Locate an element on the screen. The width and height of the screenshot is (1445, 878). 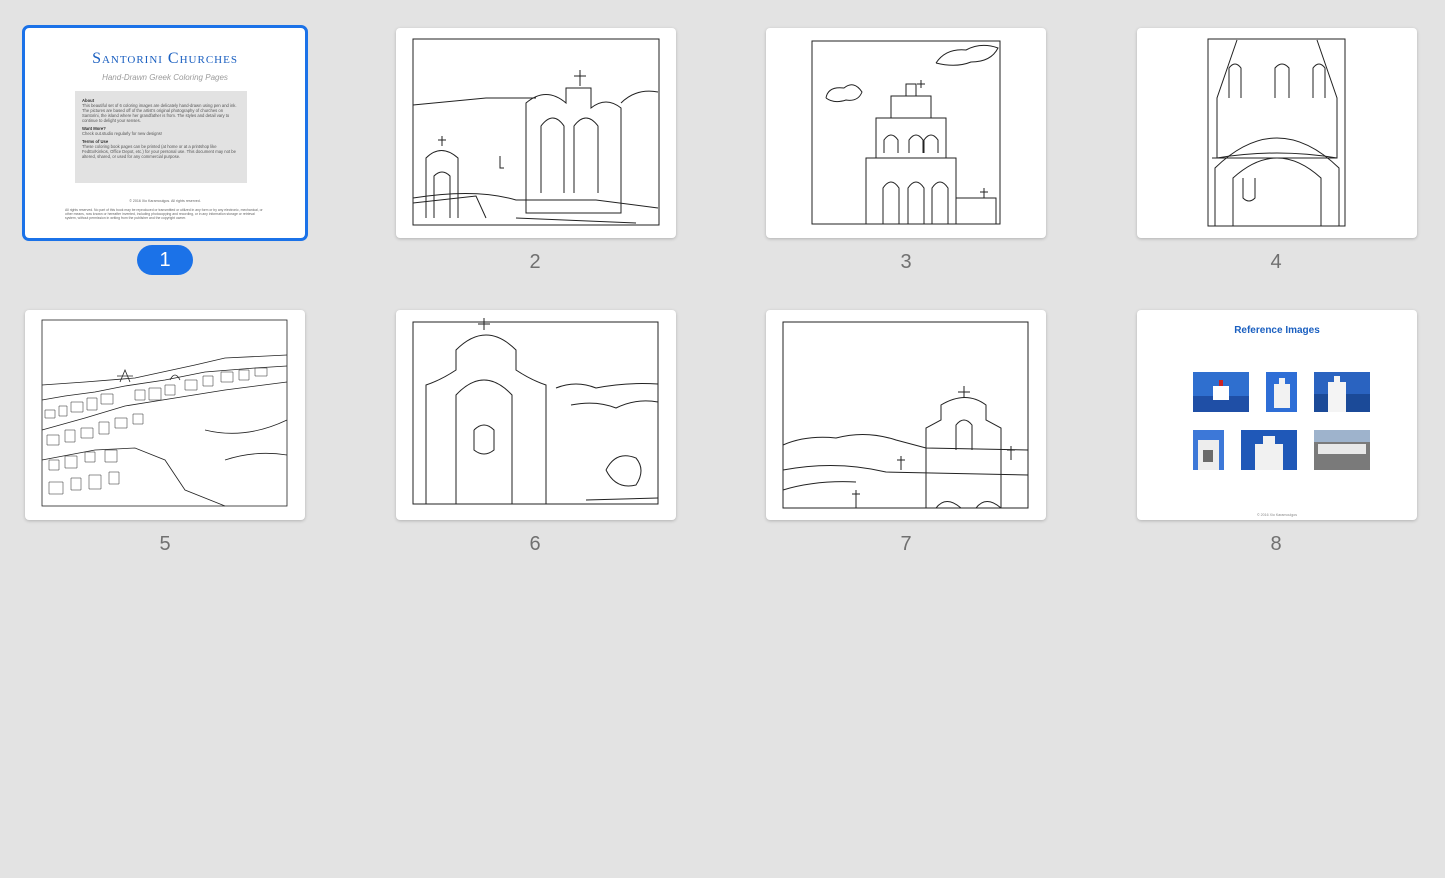
page-thumbnail-8: Reference Images © 2016 Xio Karamoulgos is located at coordinates (1277, 415).